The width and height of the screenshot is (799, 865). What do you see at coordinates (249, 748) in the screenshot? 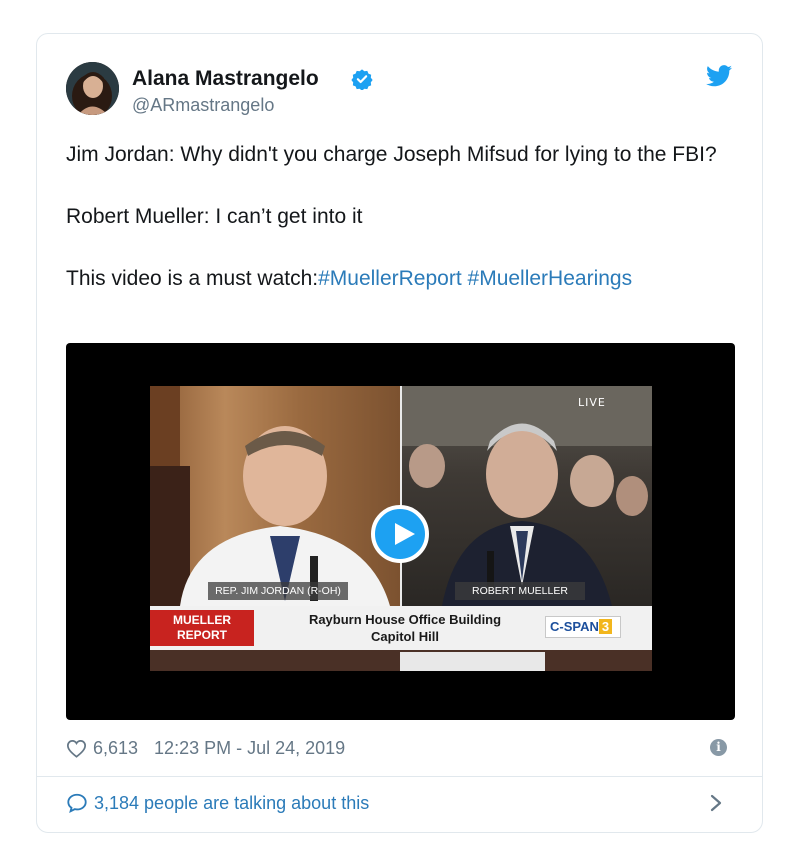
I see `tweet-timestamp: 12:23 PM - Jul 24, 2019` at bounding box center [249, 748].